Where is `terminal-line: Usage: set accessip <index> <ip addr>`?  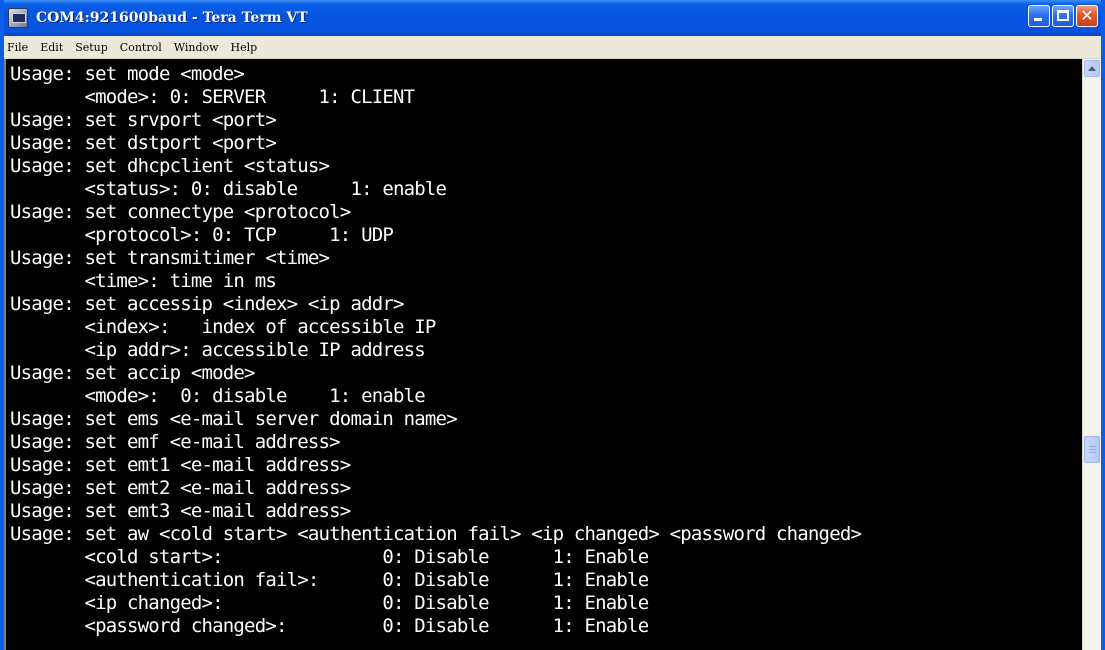
terminal-line: Usage: set accessip <index> <ip addr> is located at coordinates (207, 304).